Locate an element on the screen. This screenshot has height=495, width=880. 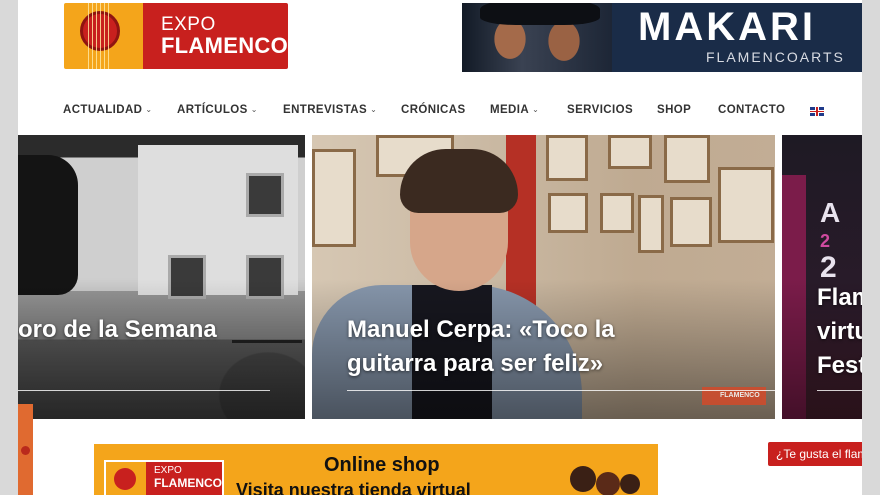
slide-photo-hair is located at coordinates (459, 181).